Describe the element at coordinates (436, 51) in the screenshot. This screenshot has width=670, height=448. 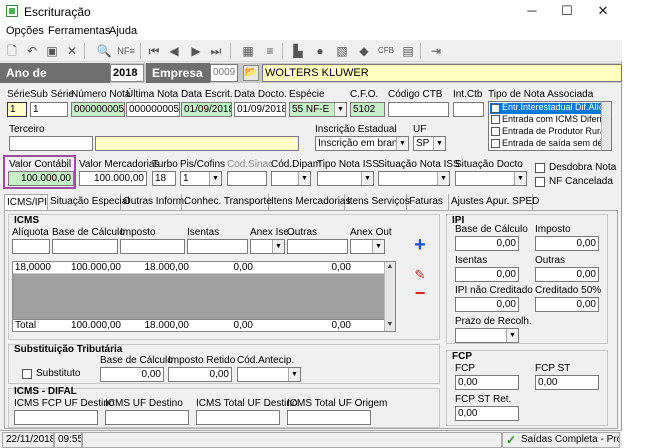
I see `exit-icon: ⇥` at that location.